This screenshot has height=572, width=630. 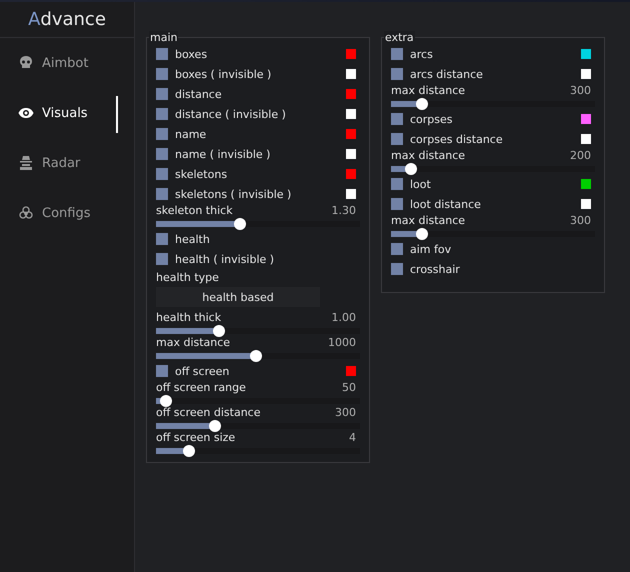 What do you see at coordinates (163, 37) in the screenshot?
I see `group-title: main` at bounding box center [163, 37].